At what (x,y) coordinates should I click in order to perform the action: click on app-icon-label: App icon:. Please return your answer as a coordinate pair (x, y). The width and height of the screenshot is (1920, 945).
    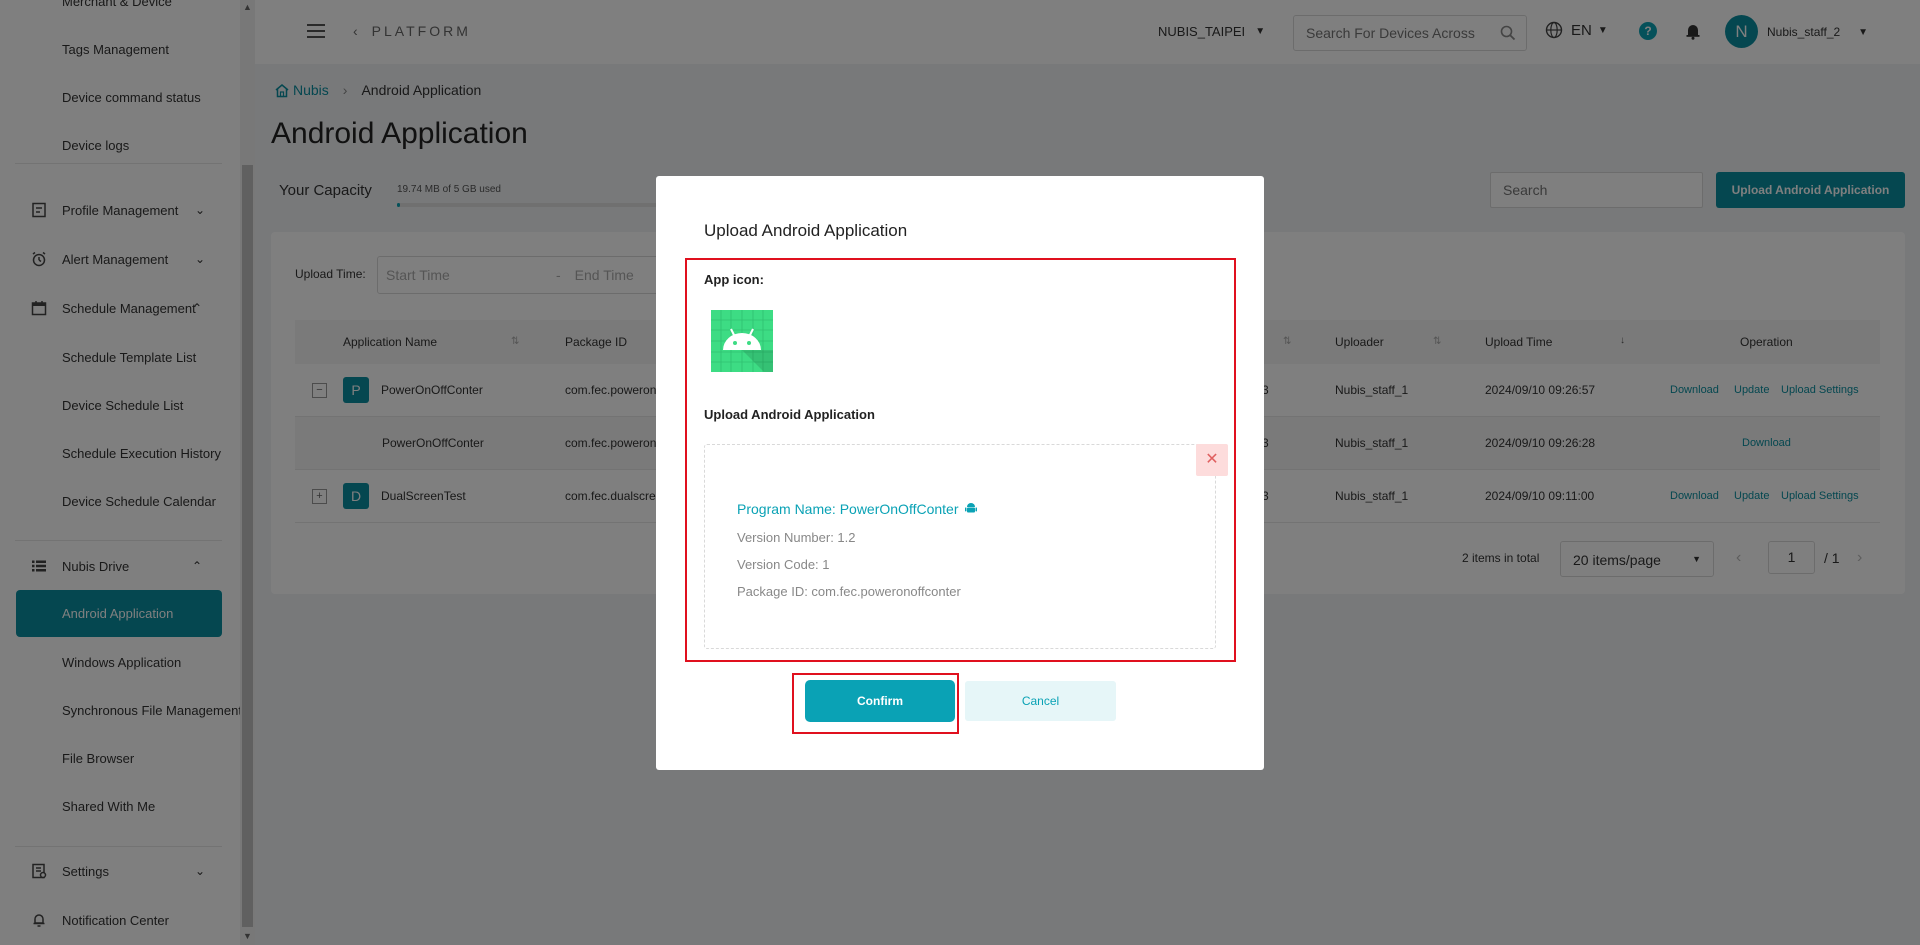
    Looking at the image, I should click on (734, 279).